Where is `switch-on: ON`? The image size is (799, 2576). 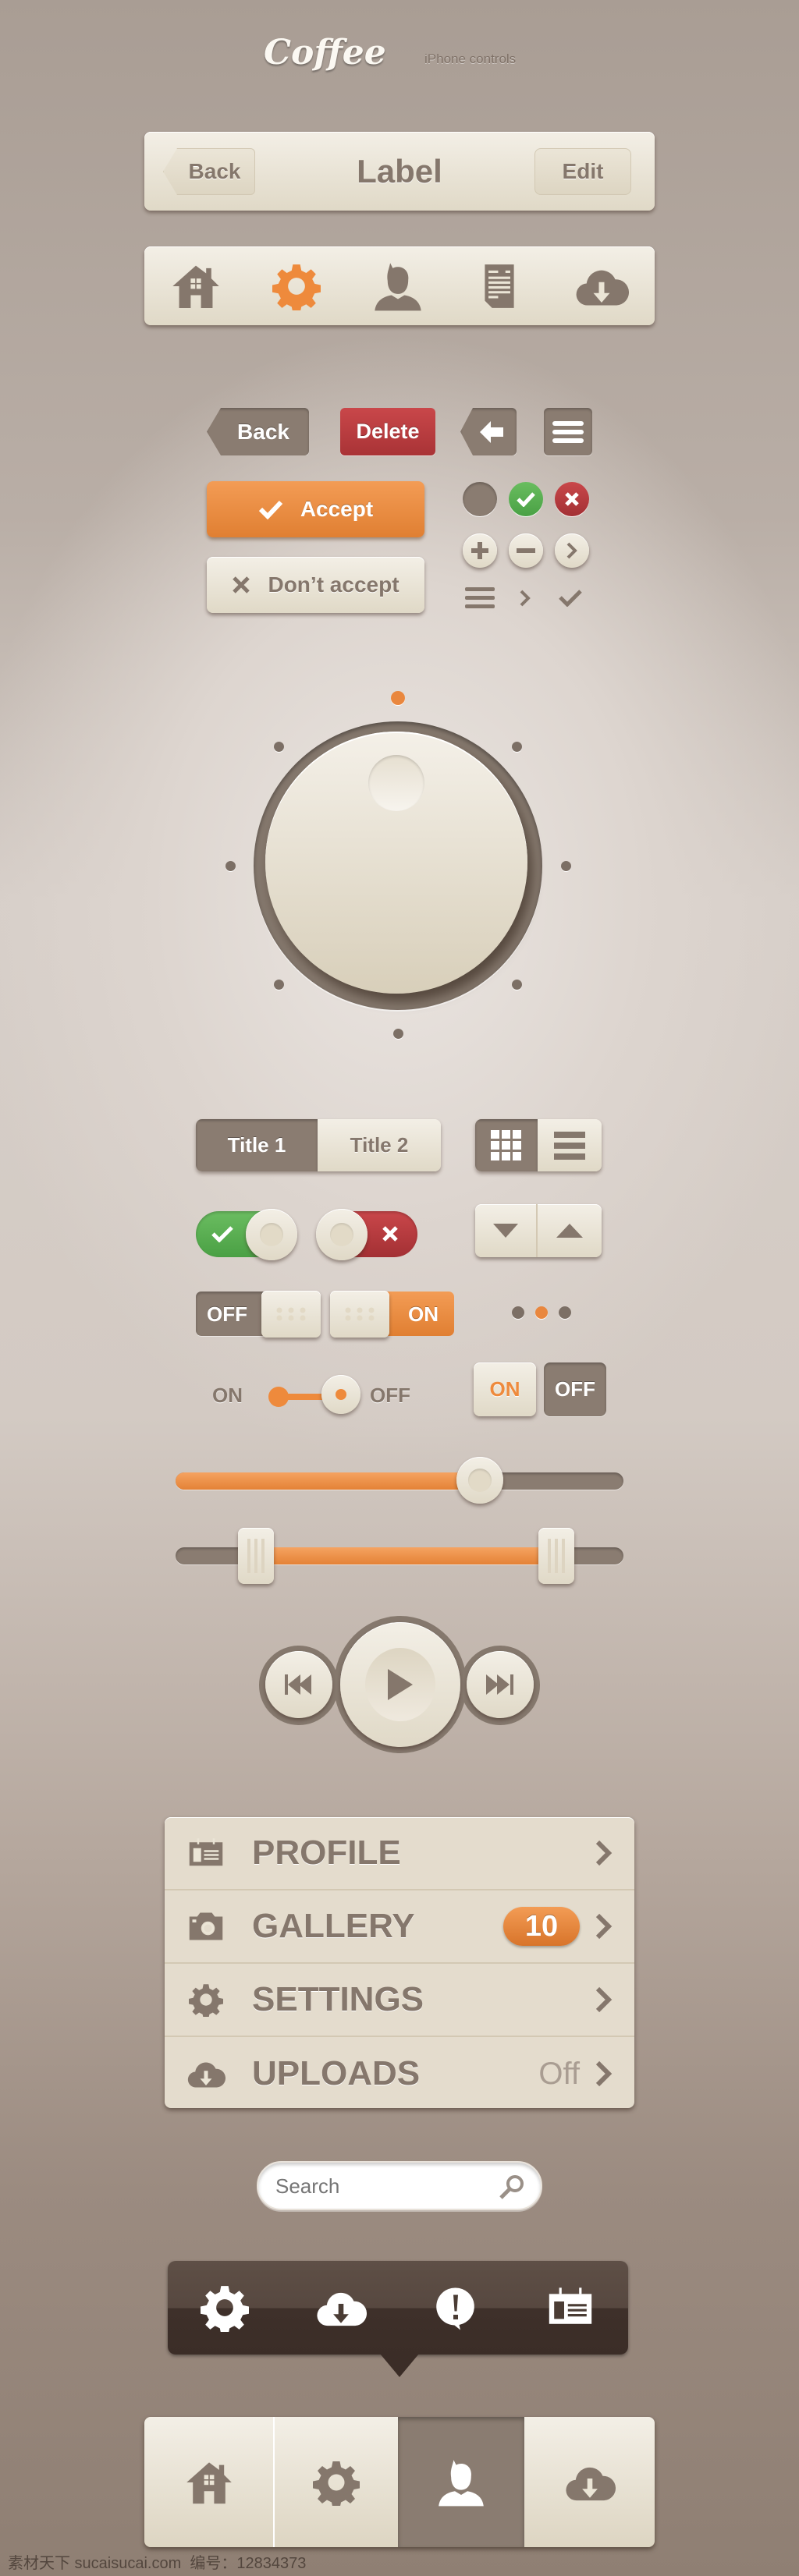
switch-on: ON is located at coordinates (392, 1314).